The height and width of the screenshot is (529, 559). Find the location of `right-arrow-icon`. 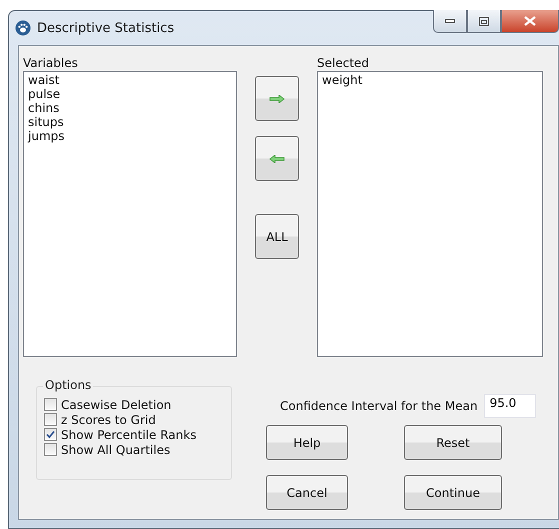

right-arrow-icon is located at coordinates (277, 98).